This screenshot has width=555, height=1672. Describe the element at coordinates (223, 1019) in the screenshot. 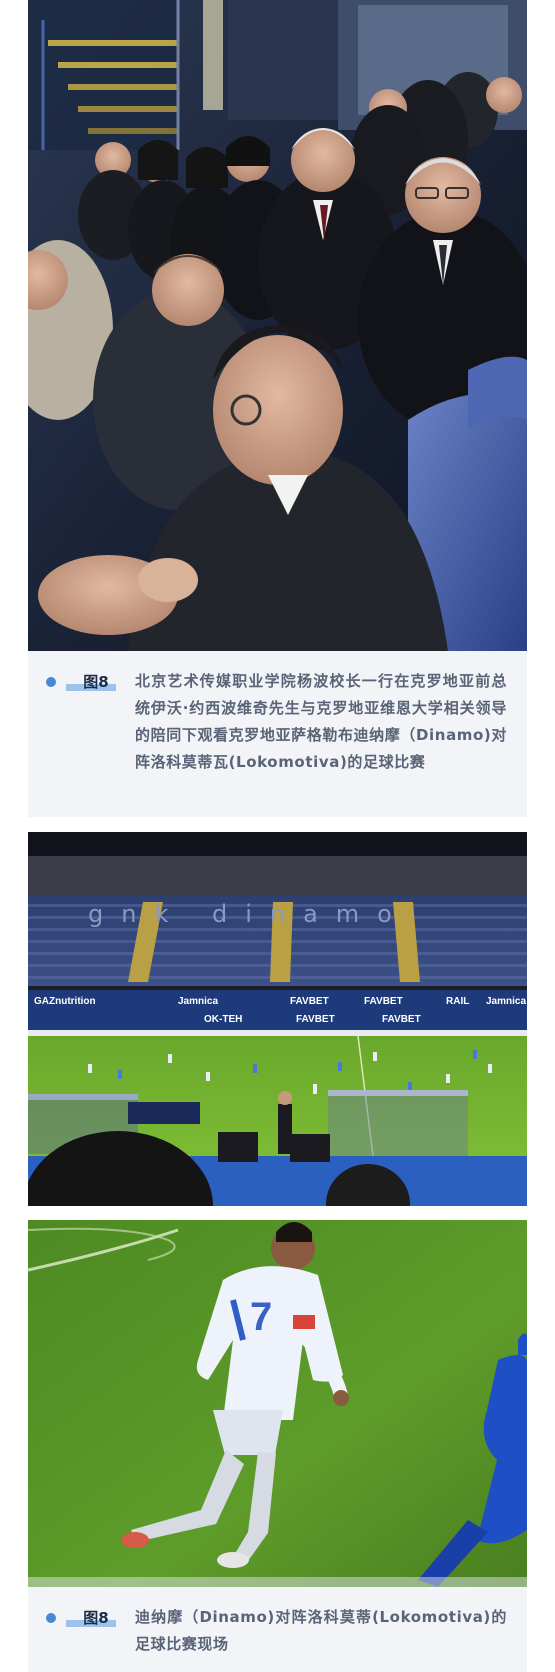

I see `ad-board: OK-TEH` at that location.